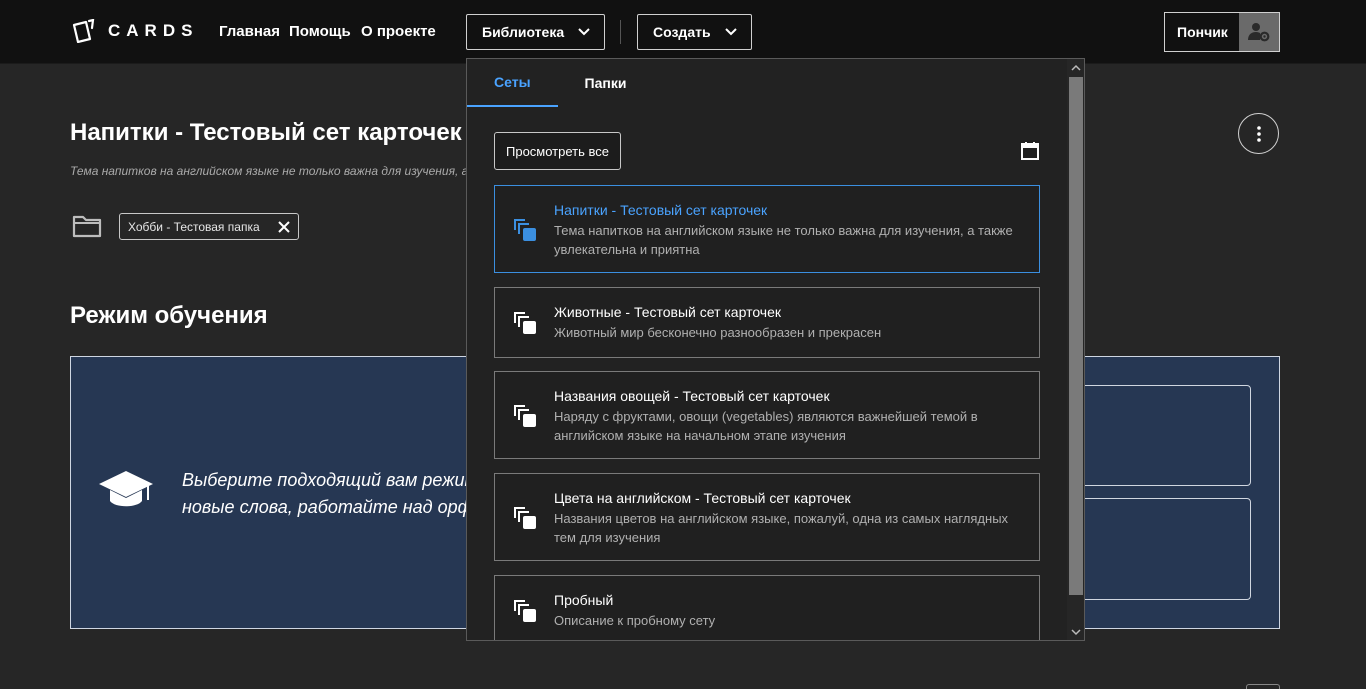  I want to click on logo: CARDS, so click(135, 31).